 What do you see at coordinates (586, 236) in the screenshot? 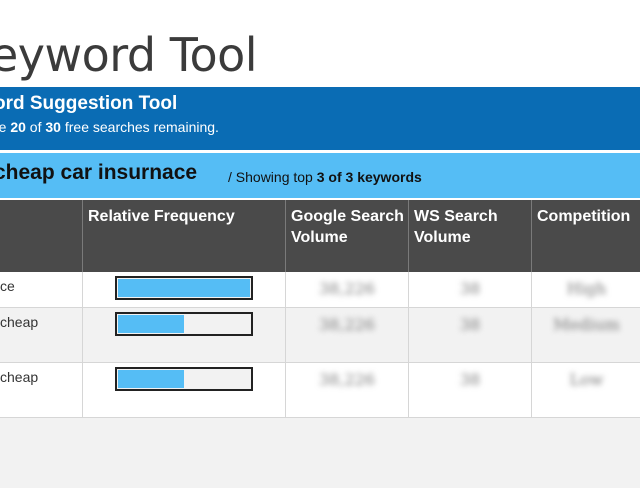
I see `header-competition: Competition` at bounding box center [586, 236].